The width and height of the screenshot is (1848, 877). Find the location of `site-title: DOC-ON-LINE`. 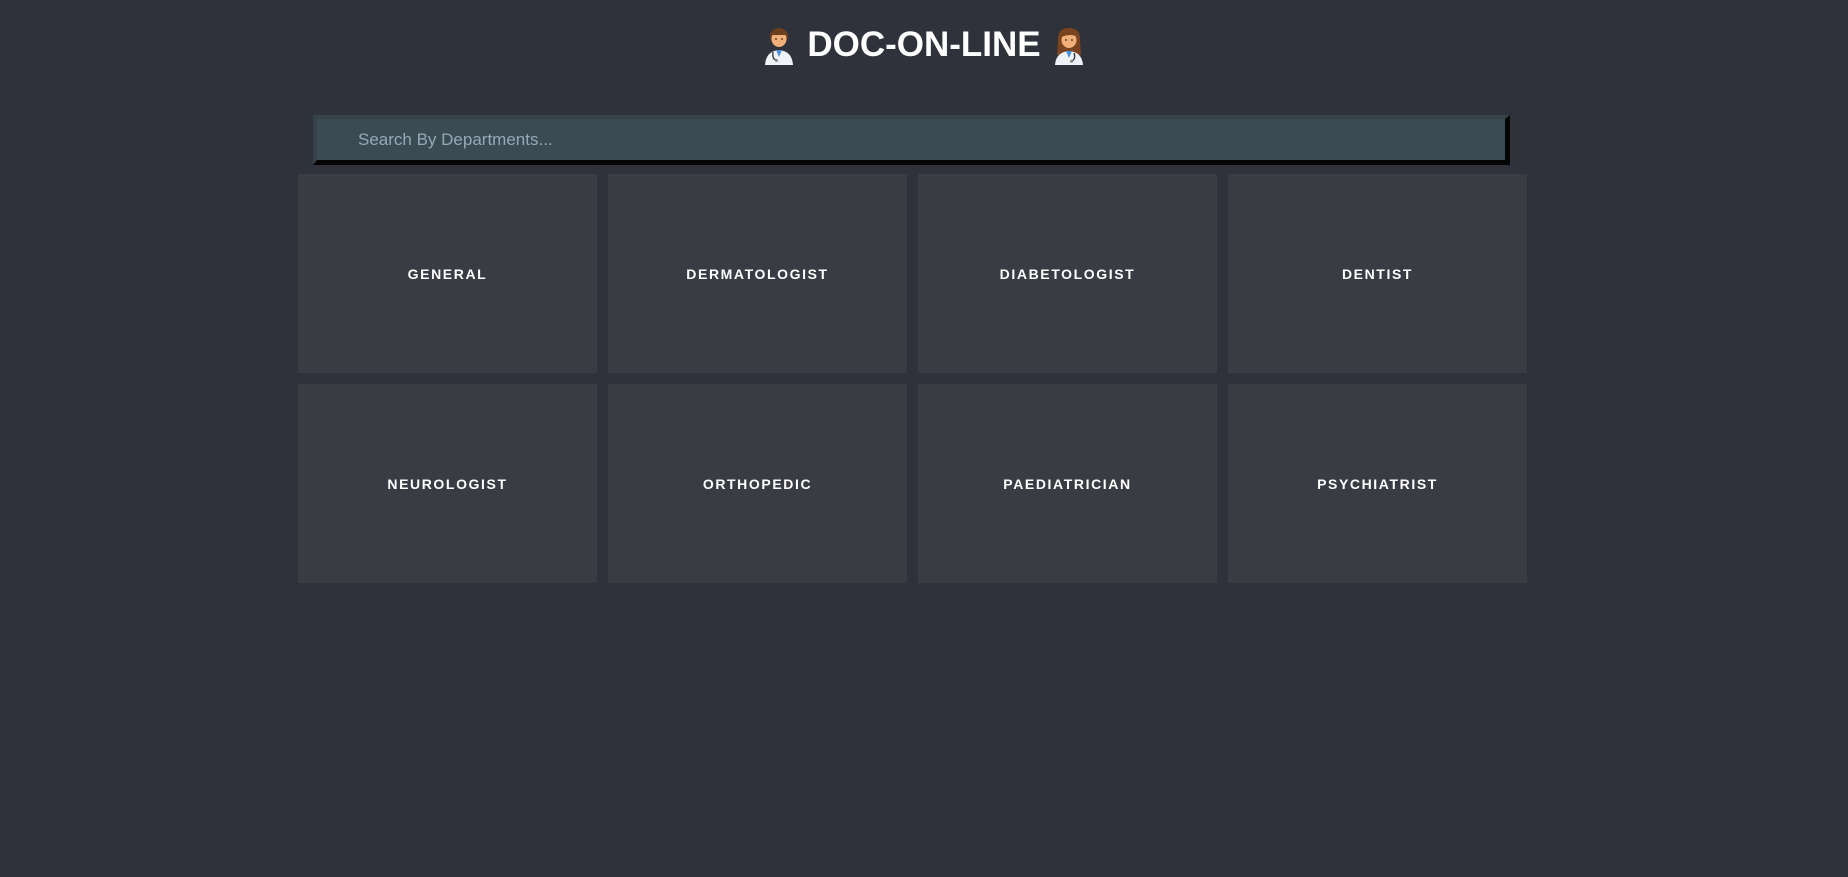

site-title: DOC-ON-LINE is located at coordinates (924, 44).